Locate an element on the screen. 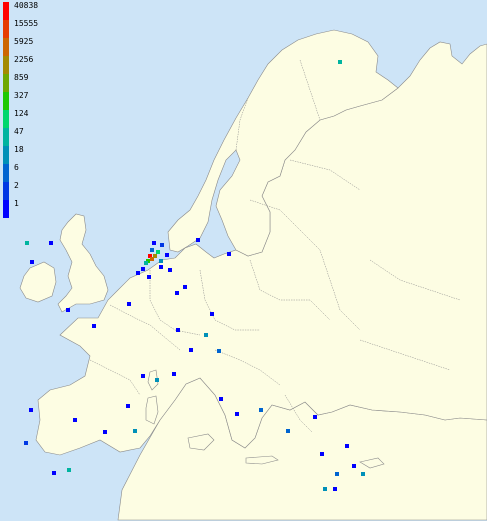 The width and height of the screenshot is (487, 521). legend-label: 327 is located at coordinates (21, 95).